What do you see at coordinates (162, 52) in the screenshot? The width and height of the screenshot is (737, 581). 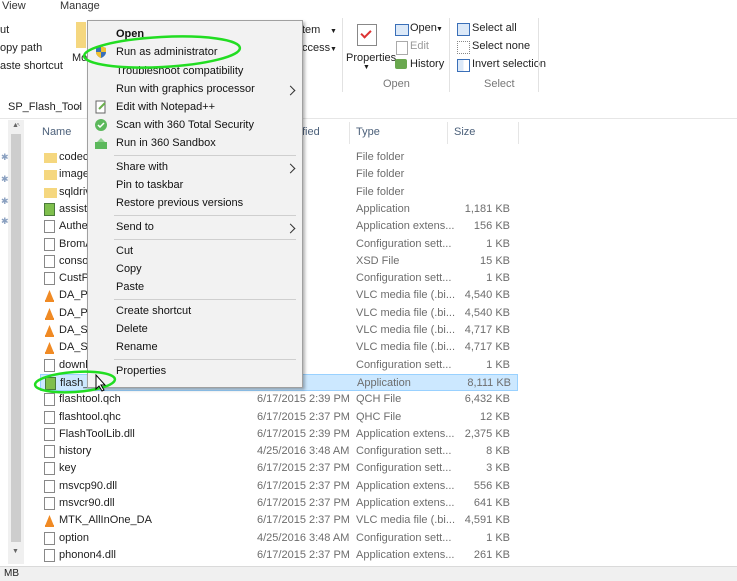 I see `annotation-circle-run-as-admin` at bounding box center [162, 52].